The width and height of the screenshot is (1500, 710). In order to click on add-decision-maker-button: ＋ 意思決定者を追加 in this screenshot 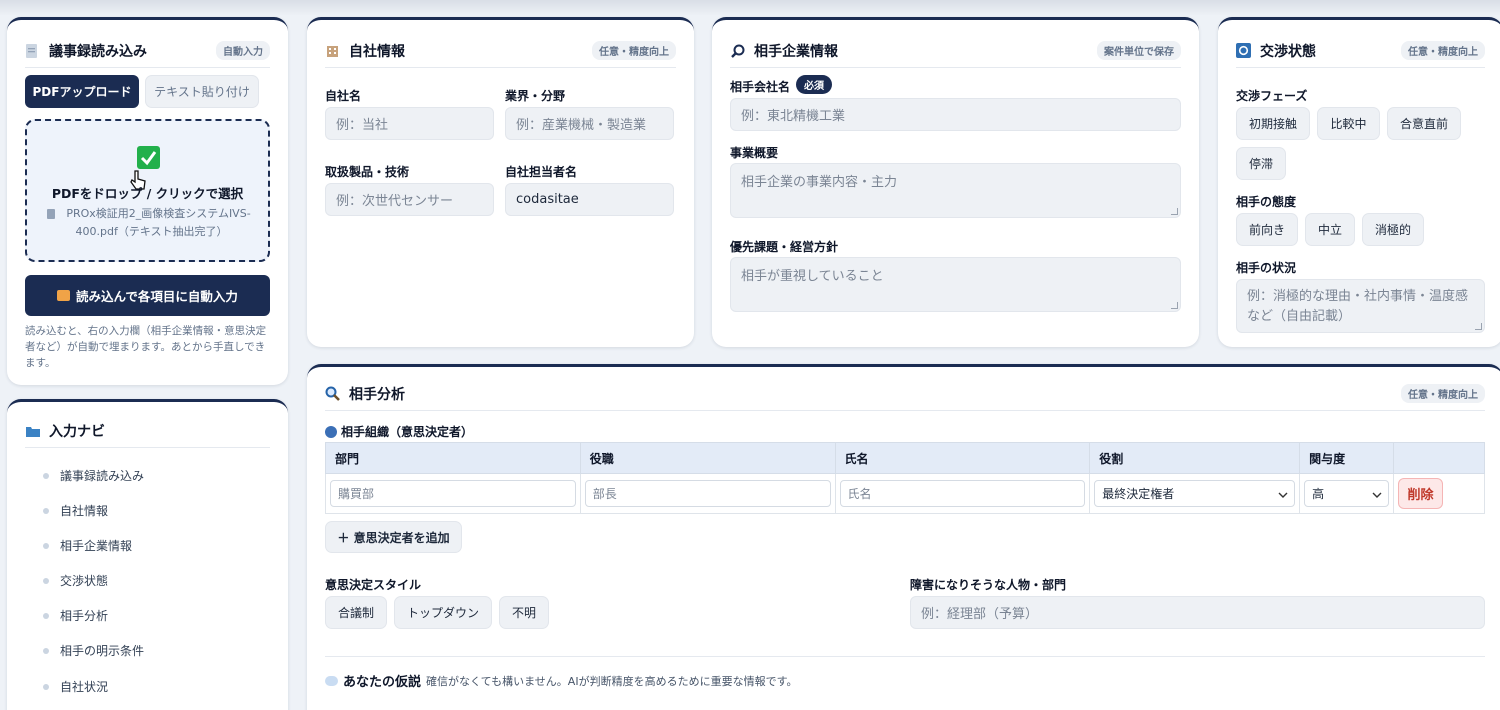, I will do `click(393, 537)`.